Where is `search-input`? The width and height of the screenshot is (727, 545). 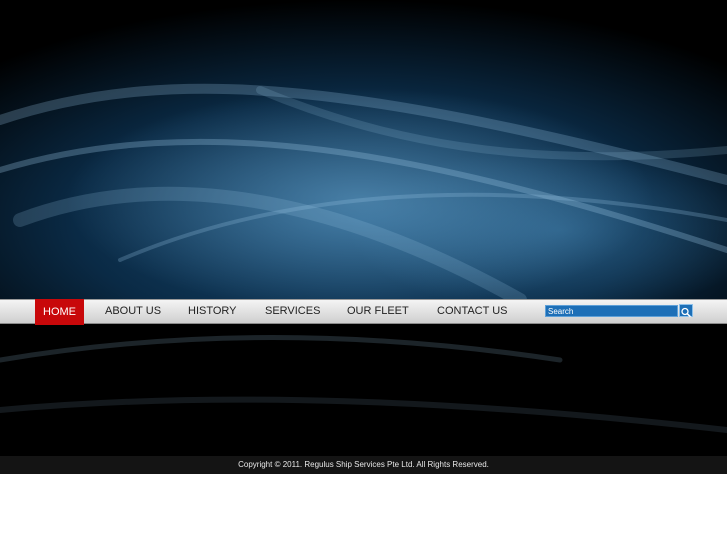 search-input is located at coordinates (611, 311).